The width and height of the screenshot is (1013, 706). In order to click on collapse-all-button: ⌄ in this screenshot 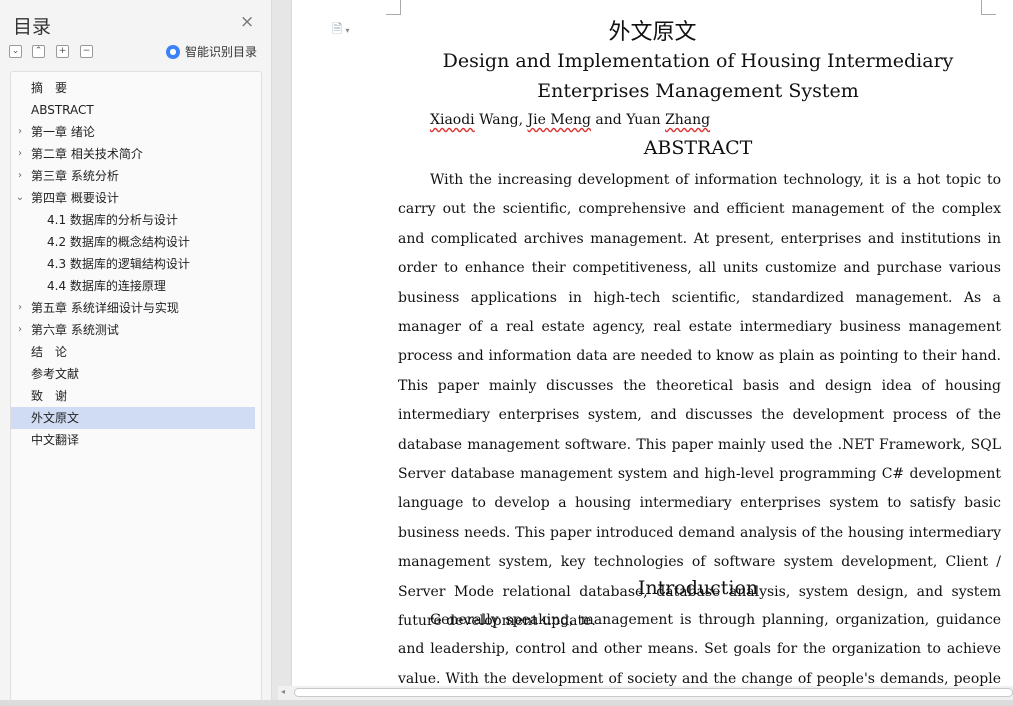, I will do `click(15, 51)`.